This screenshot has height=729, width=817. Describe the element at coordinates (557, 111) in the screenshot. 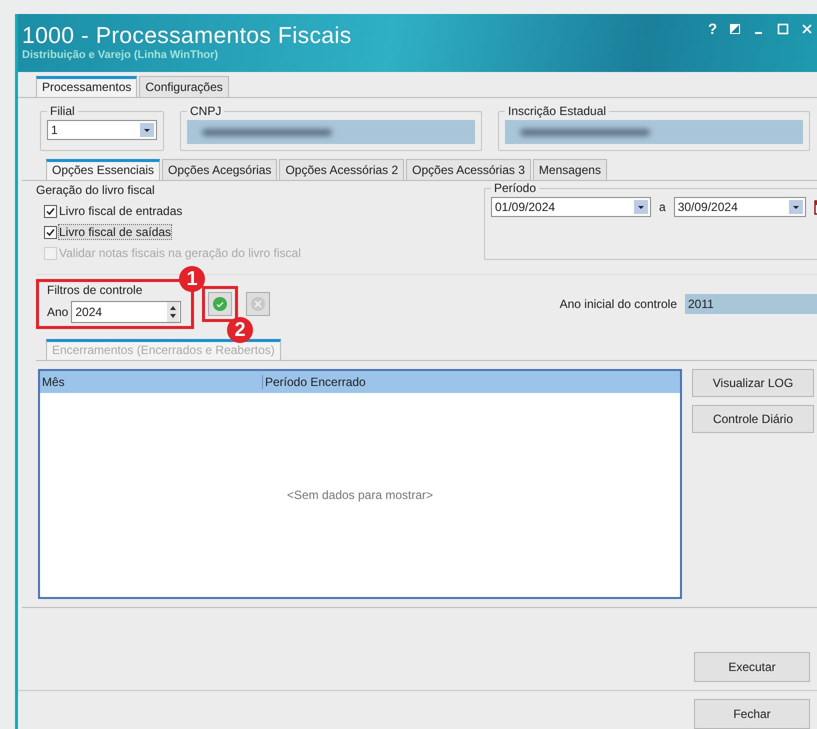

I see `group-label: Inscrição Estadual` at that location.